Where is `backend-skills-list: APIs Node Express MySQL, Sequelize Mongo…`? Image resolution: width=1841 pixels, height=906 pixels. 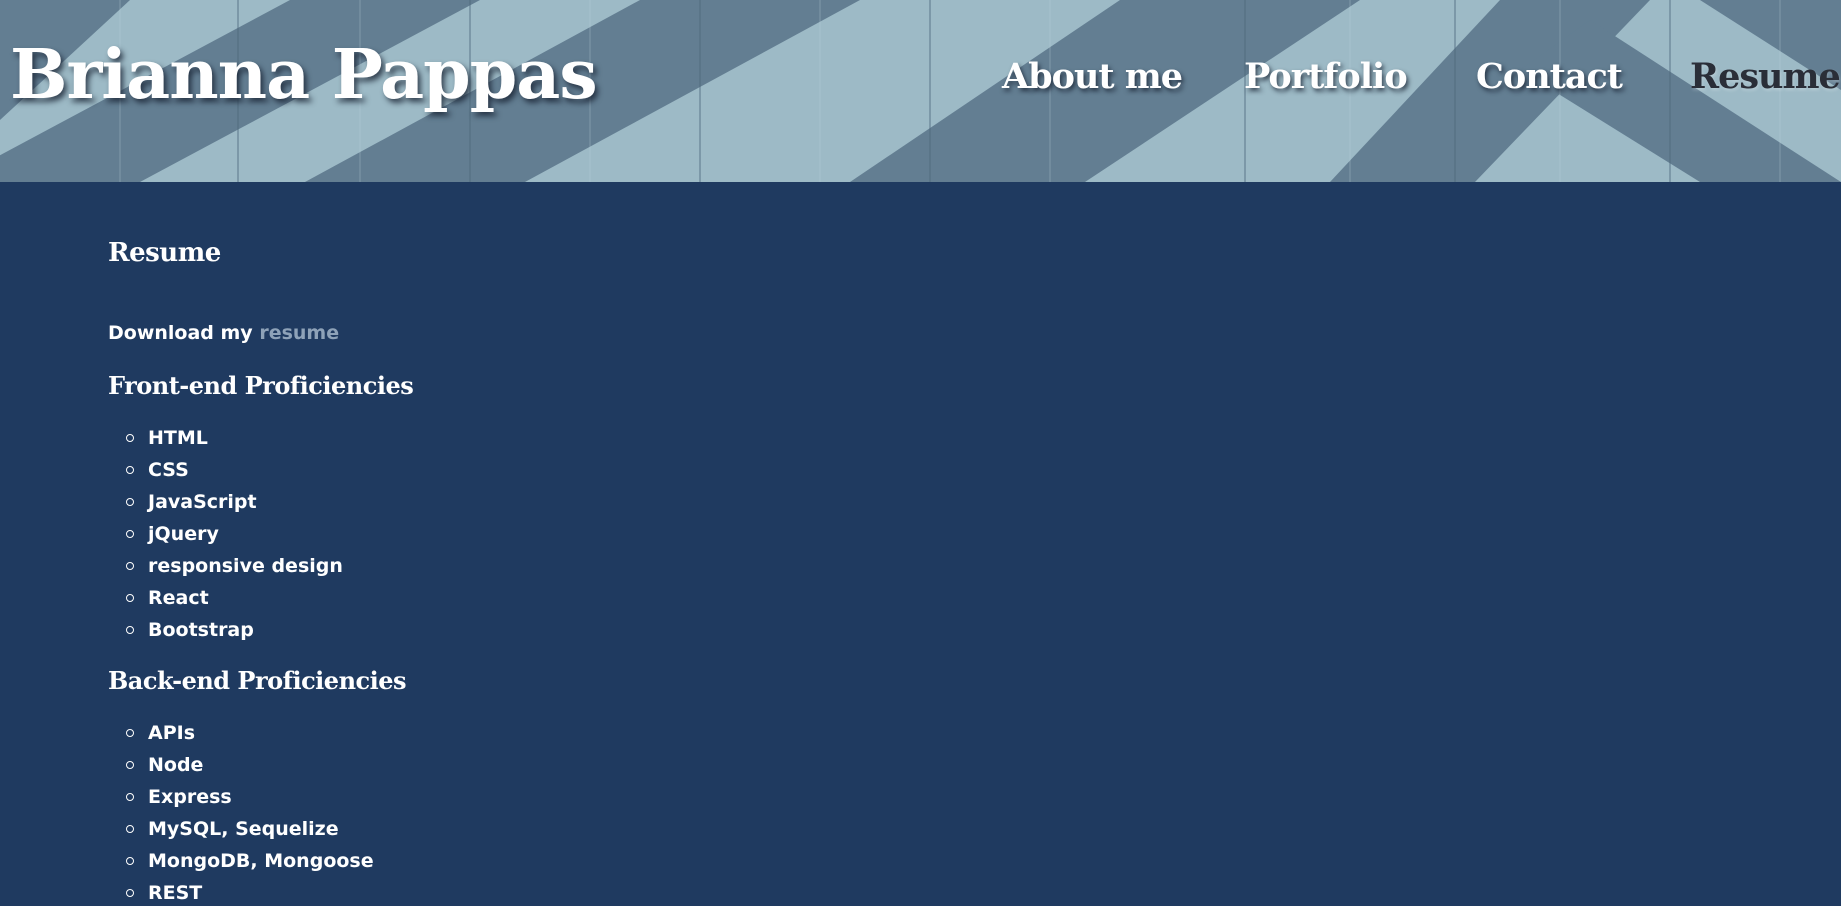 backend-skills-list: APIs Node Express MySQL, Sequelize Mongo… is located at coordinates (241, 811).